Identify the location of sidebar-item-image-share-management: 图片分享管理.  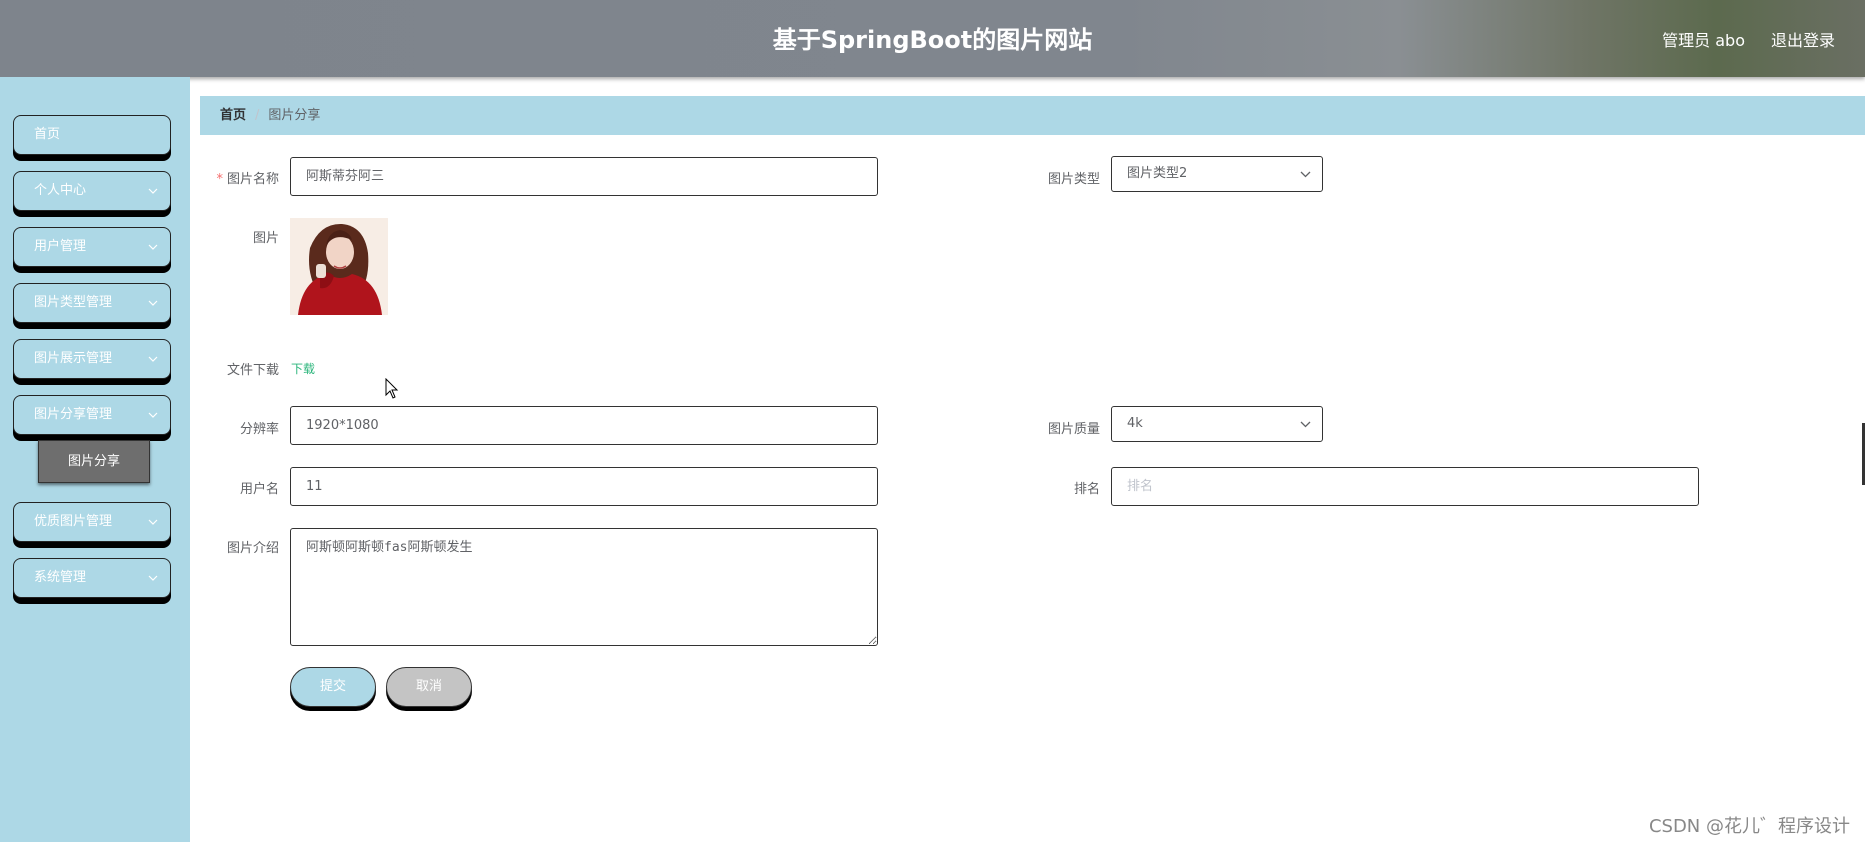
(92, 415).